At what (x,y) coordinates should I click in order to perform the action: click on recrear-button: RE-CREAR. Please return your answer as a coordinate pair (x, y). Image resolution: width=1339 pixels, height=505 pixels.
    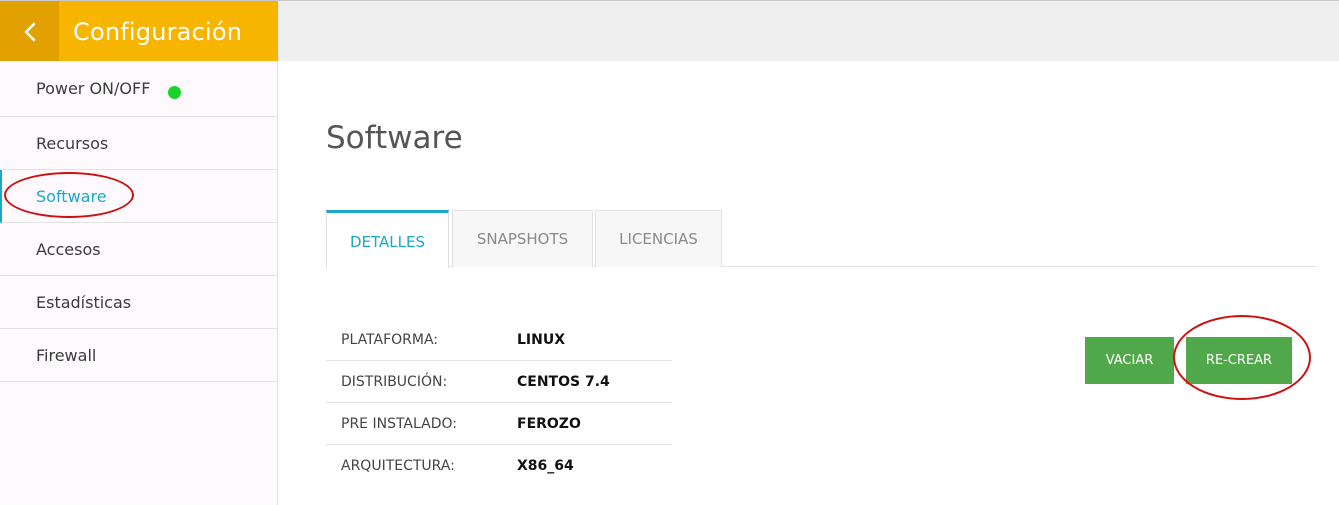
    Looking at the image, I should click on (1239, 360).